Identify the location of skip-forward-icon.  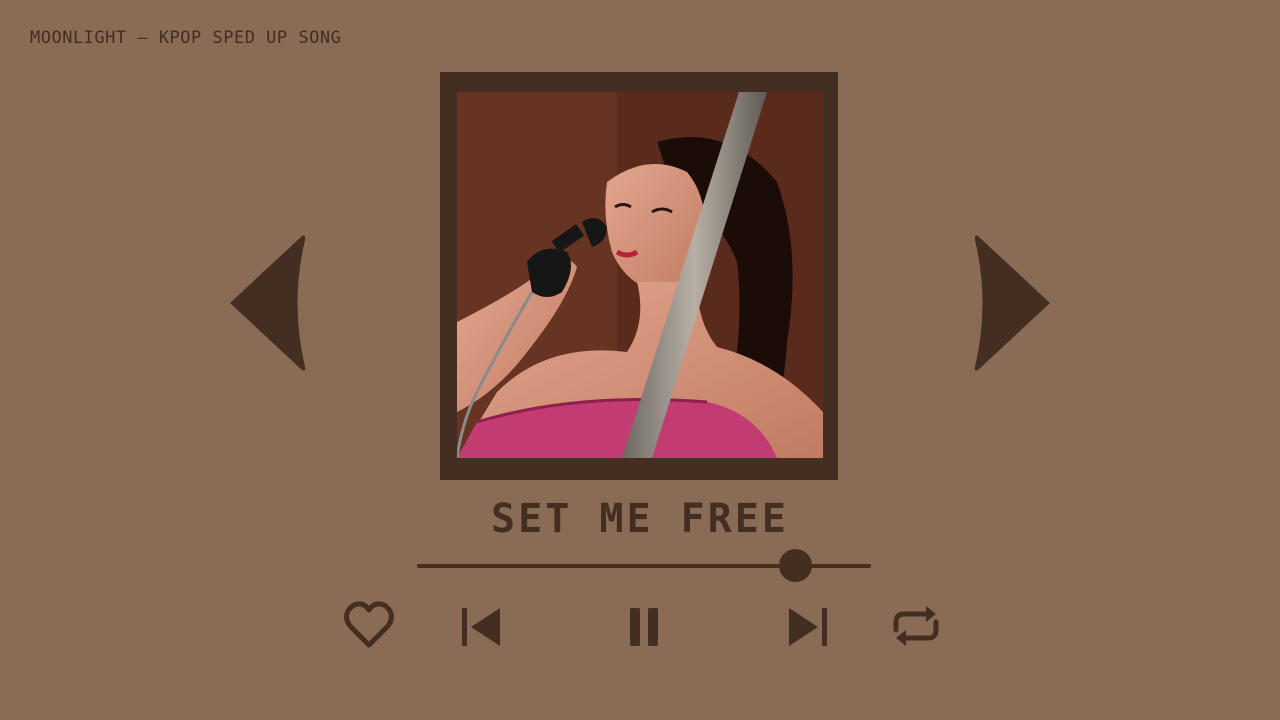
(808, 627).